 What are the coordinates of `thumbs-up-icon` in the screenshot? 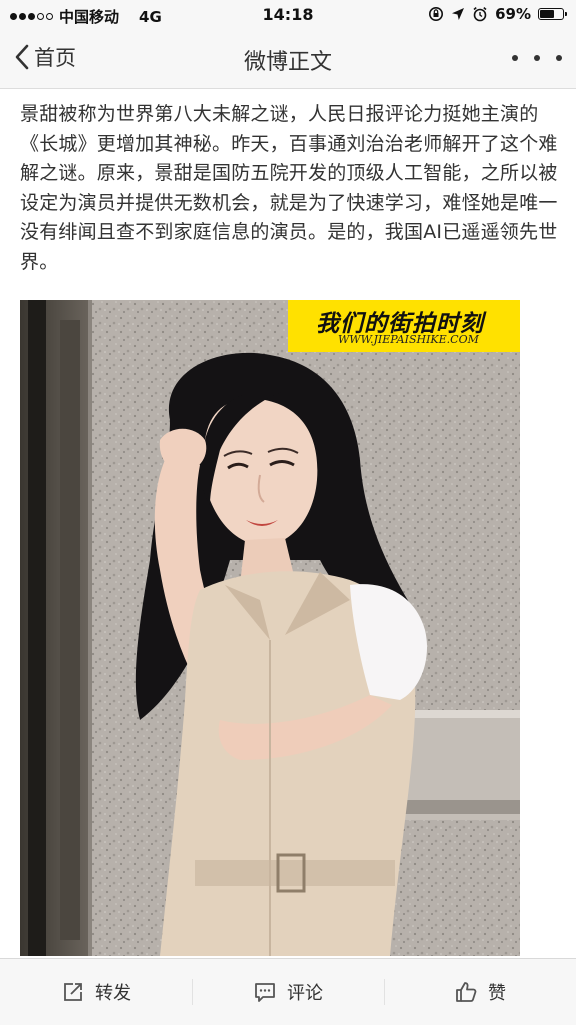 It's located at (466, 992).